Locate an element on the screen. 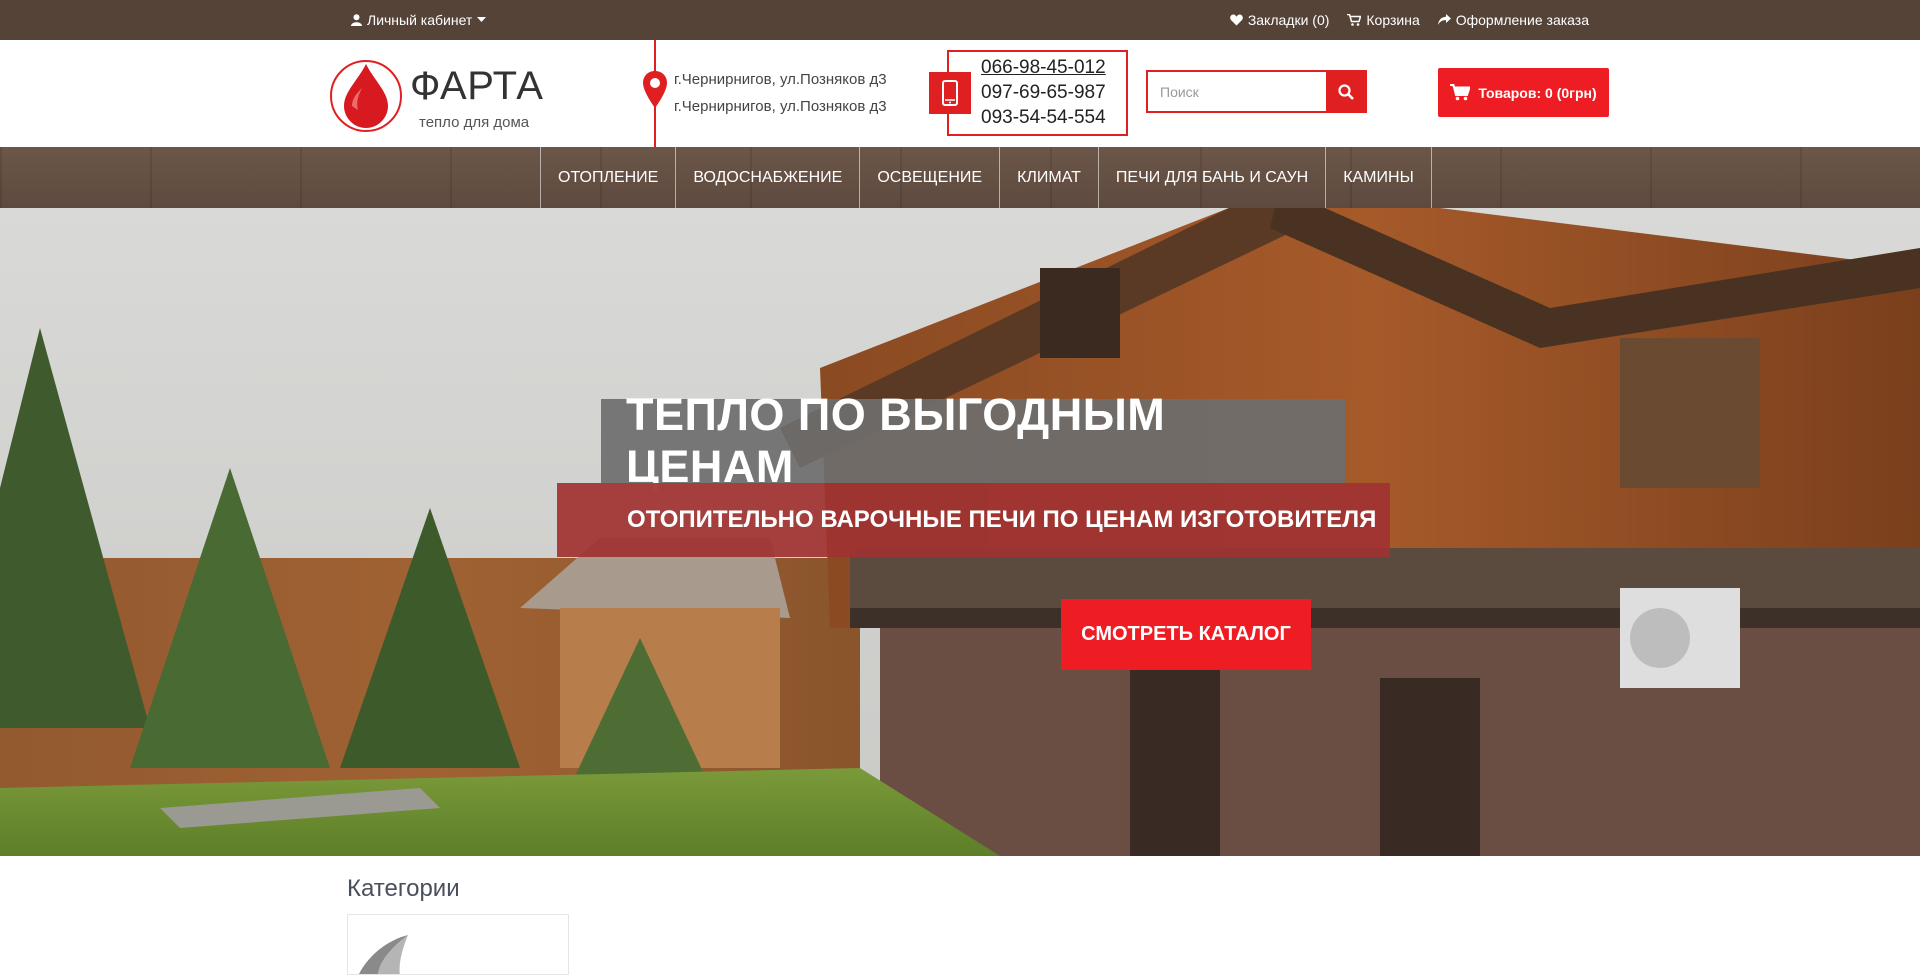 Image resolution: width=1920 pixels, height=975 pixels. account-dropdown: Личный кабинет is located at coordinates (419, 20).